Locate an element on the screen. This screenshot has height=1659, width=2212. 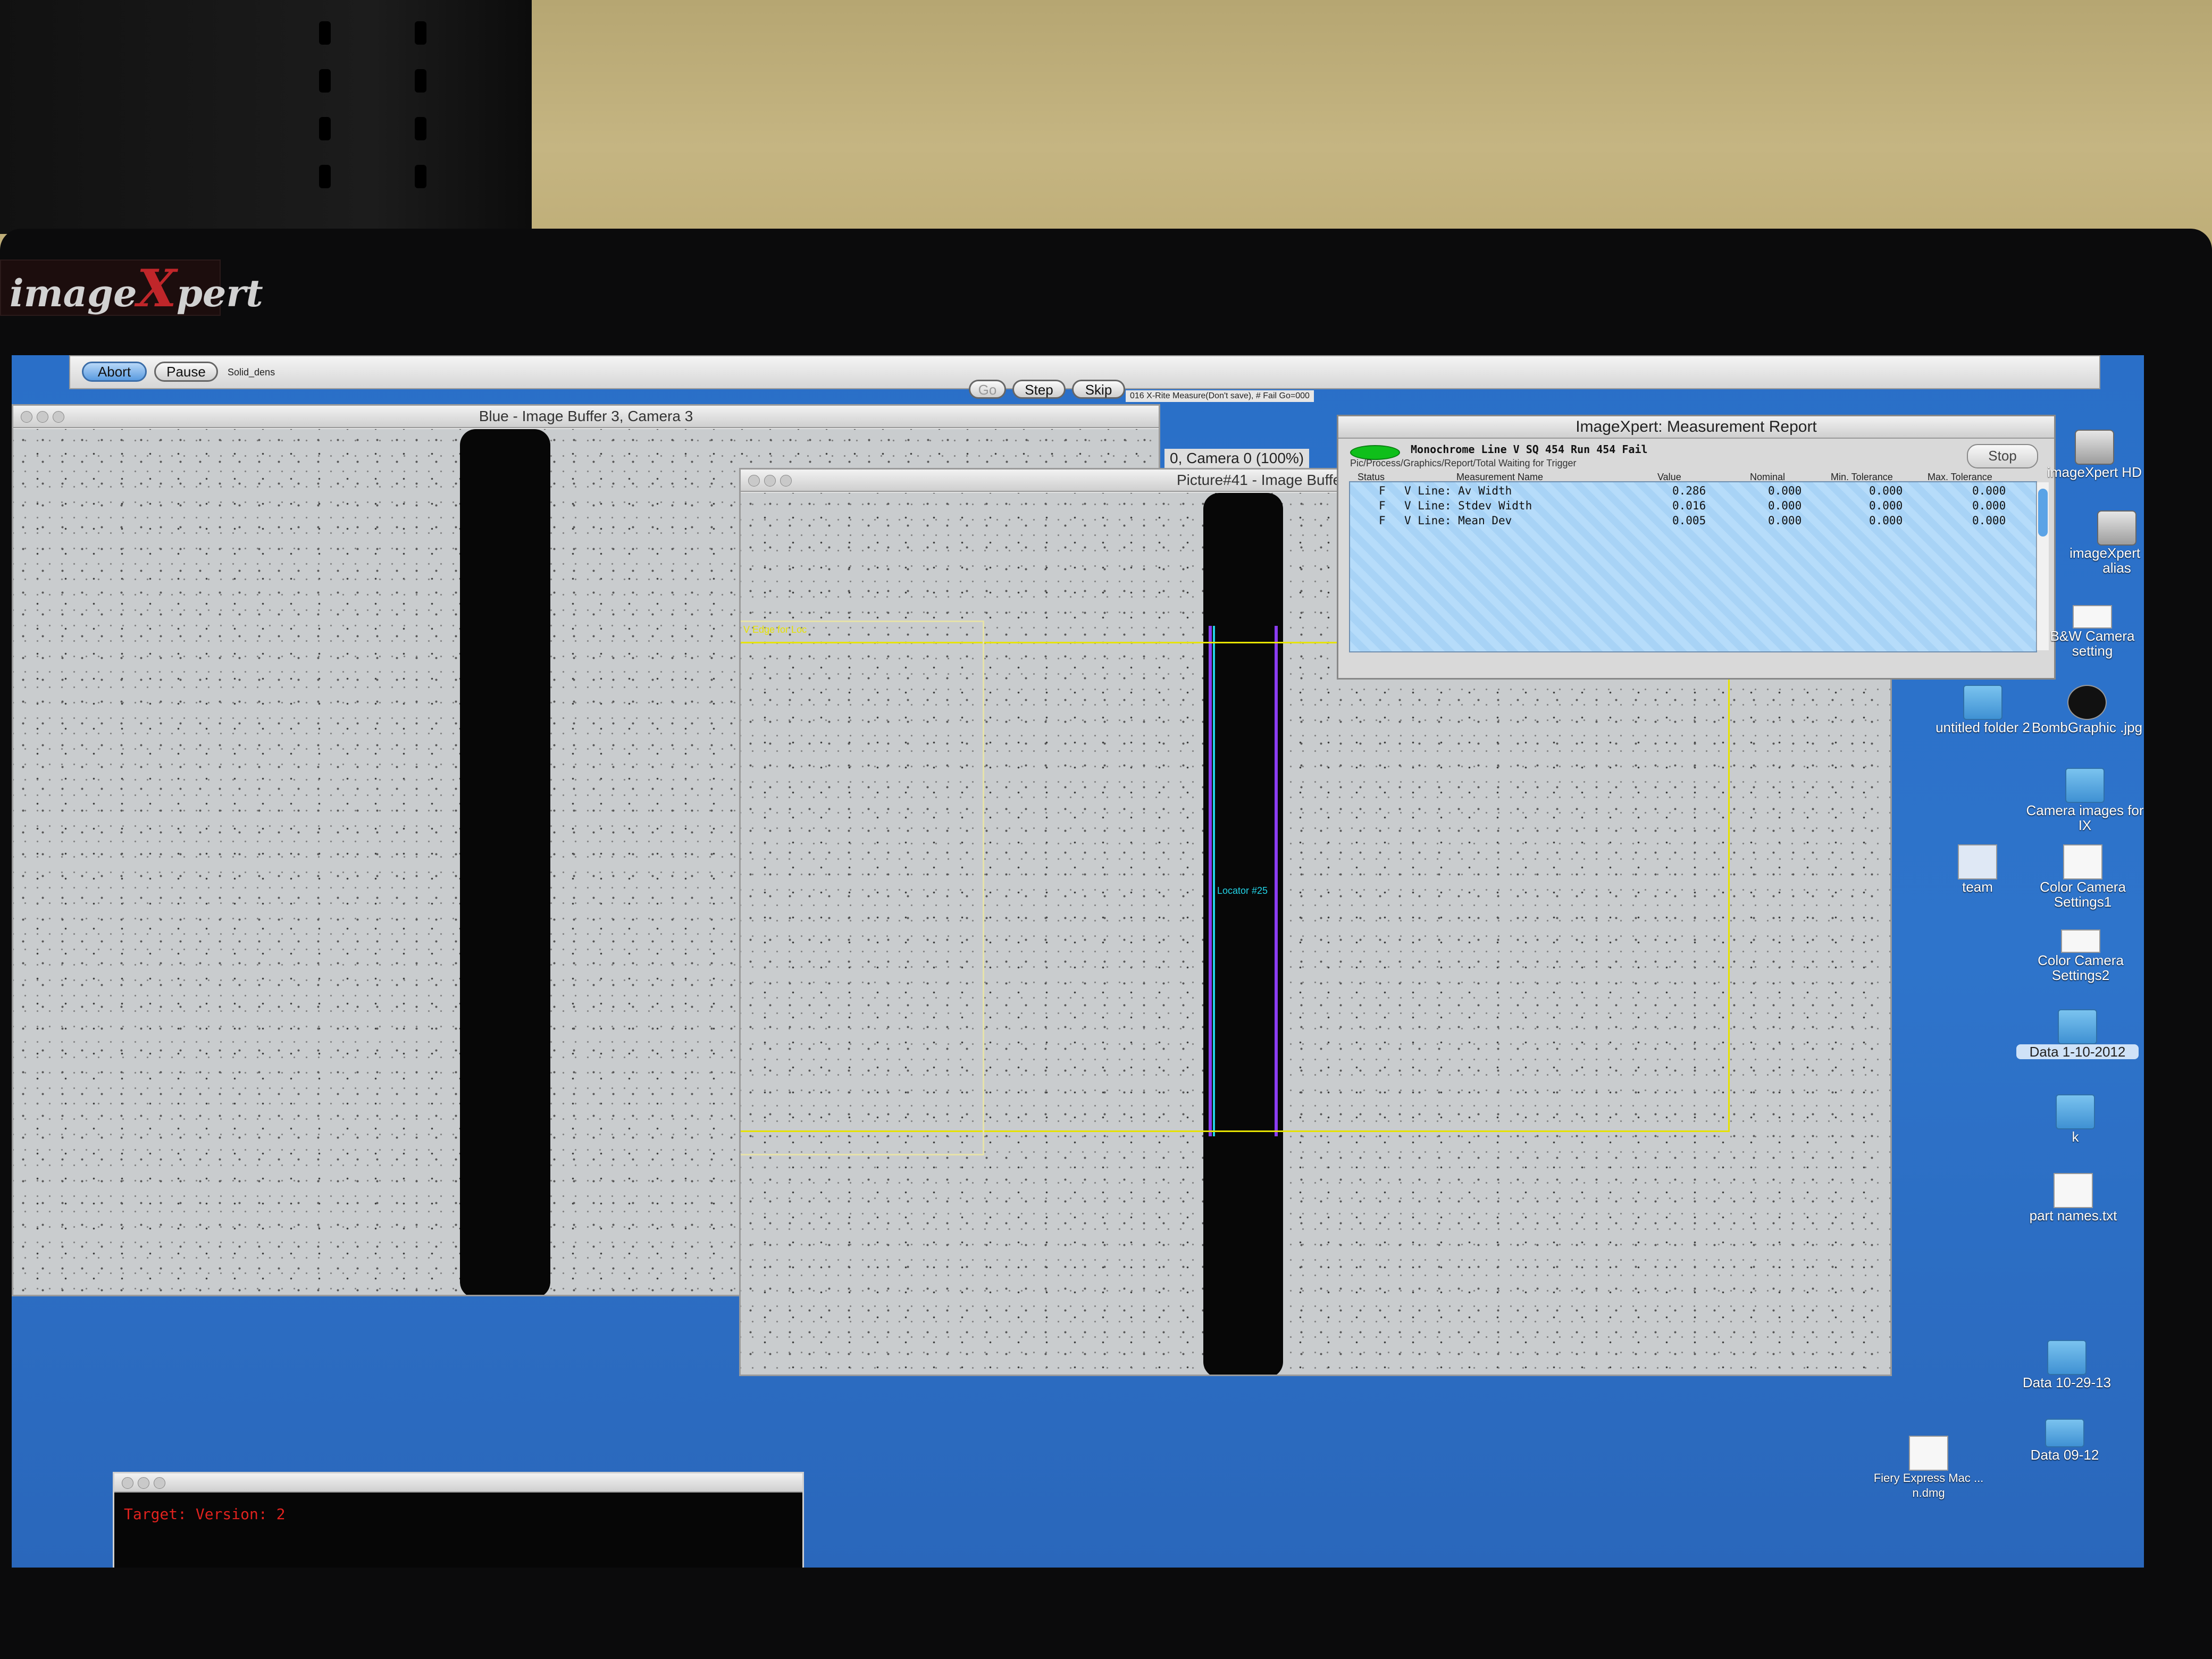
imagexpert-logo: imageXpert is located at coordinates (131, 288).